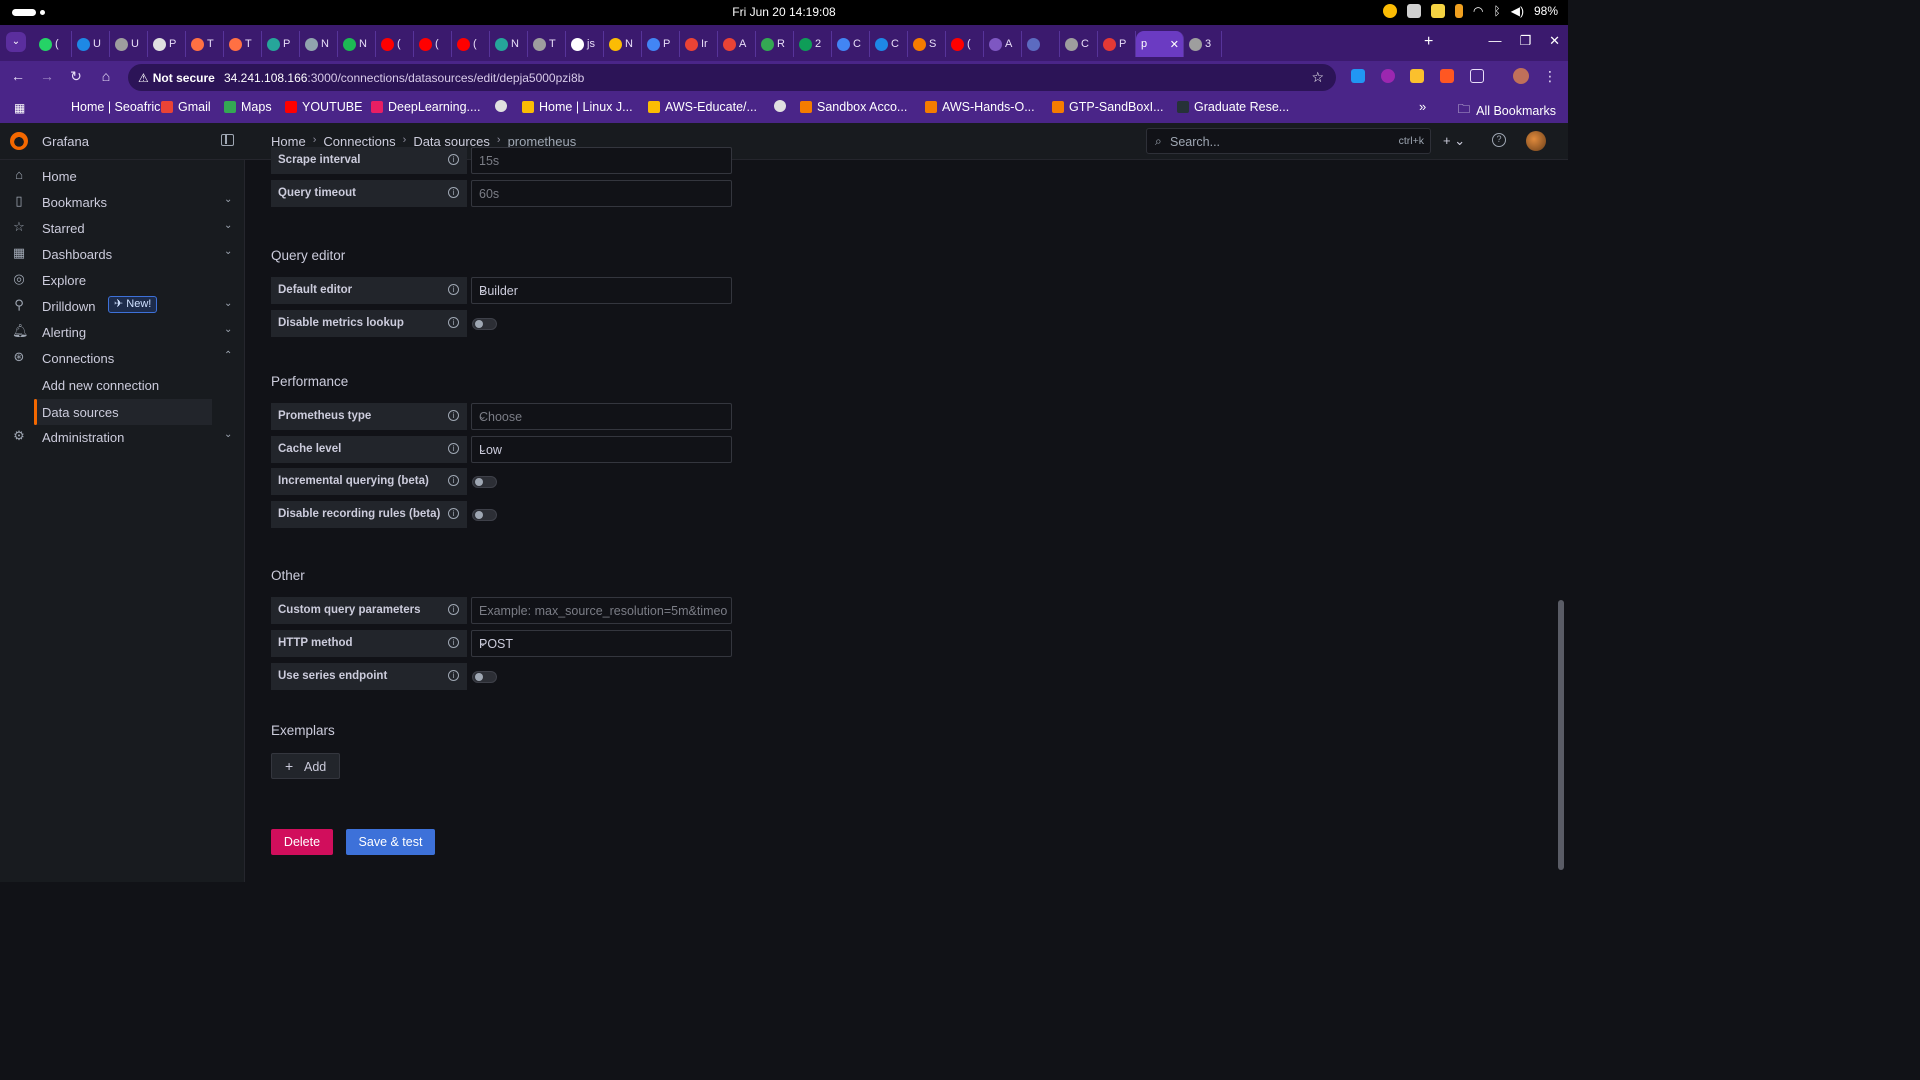 The image size is (1920, 1080). What do you see at coordinates (302, 842) in the screenshot?
I see `delete-button: Delete` at bounding box center [302, 842].